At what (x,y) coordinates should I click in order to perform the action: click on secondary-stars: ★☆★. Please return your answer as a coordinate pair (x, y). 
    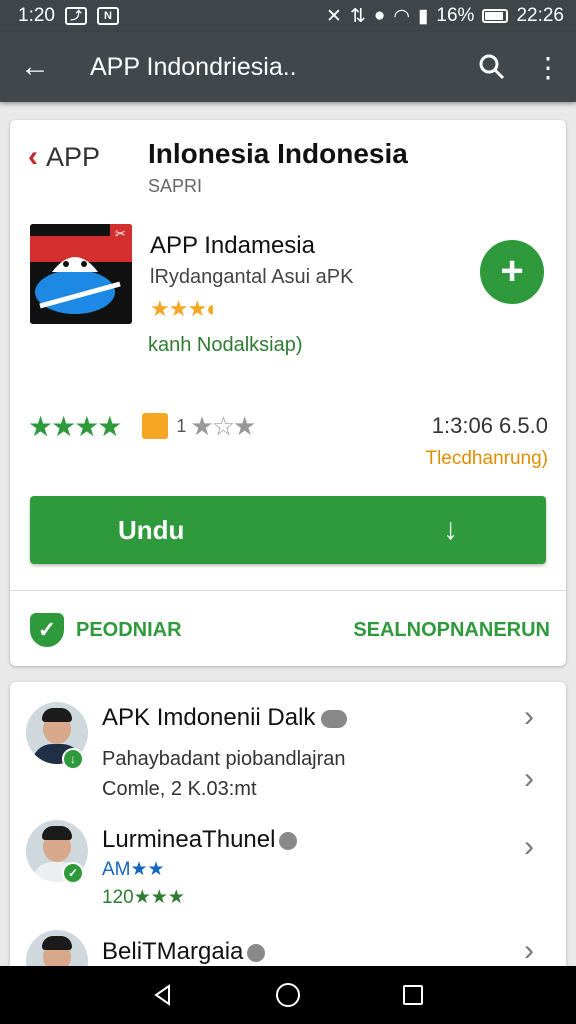
    Looking at the image, I should click on (223, 425).